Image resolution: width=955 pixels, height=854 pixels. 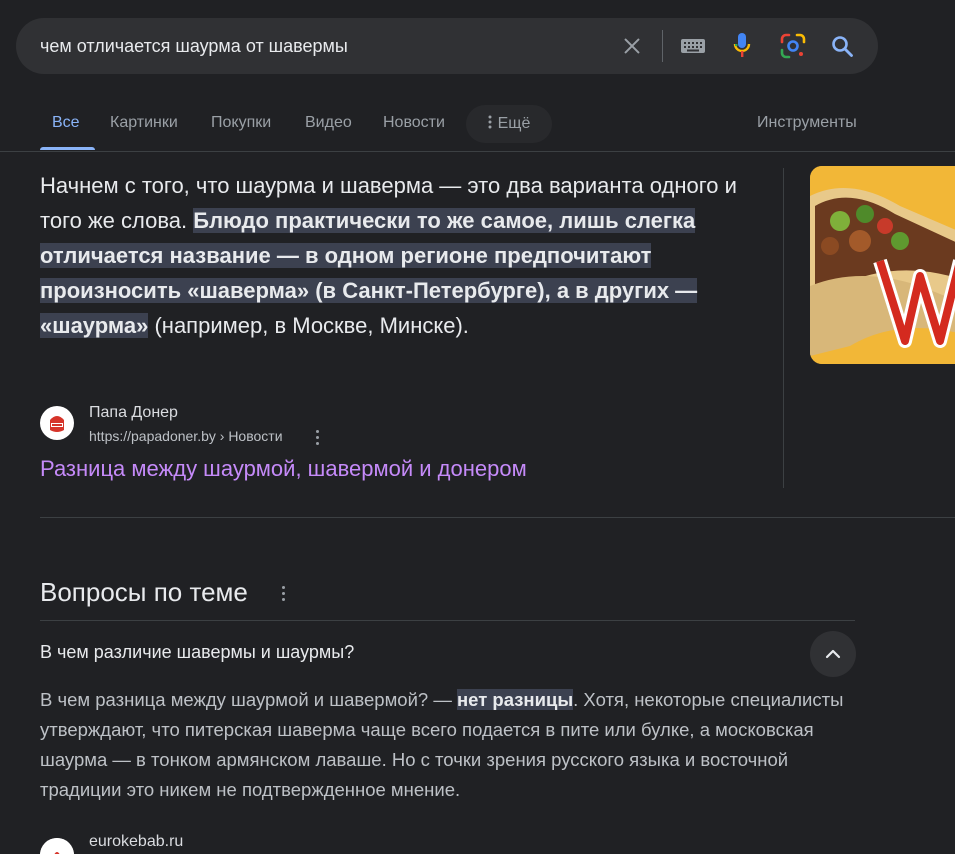 I want to click on tabs-divider, so click(x=477, y=151).